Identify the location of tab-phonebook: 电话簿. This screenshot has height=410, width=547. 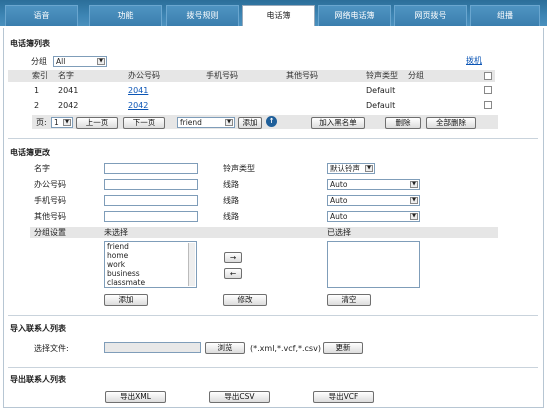
(278, 15).